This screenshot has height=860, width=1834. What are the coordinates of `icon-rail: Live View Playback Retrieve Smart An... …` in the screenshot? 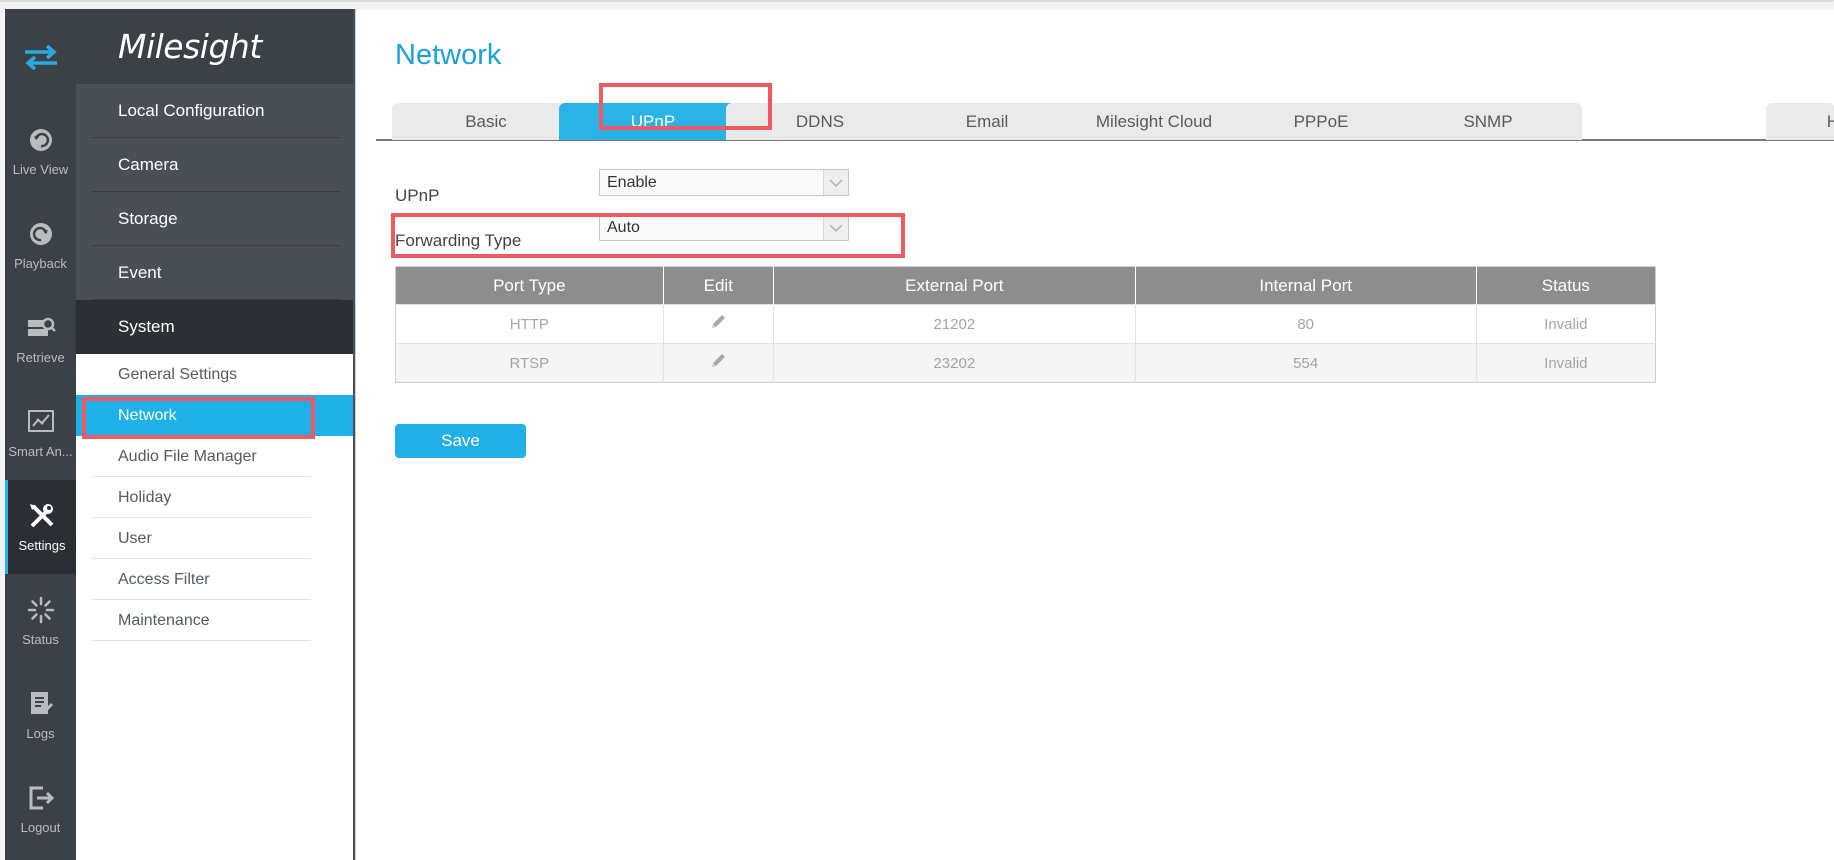 It's located at (40, 434).